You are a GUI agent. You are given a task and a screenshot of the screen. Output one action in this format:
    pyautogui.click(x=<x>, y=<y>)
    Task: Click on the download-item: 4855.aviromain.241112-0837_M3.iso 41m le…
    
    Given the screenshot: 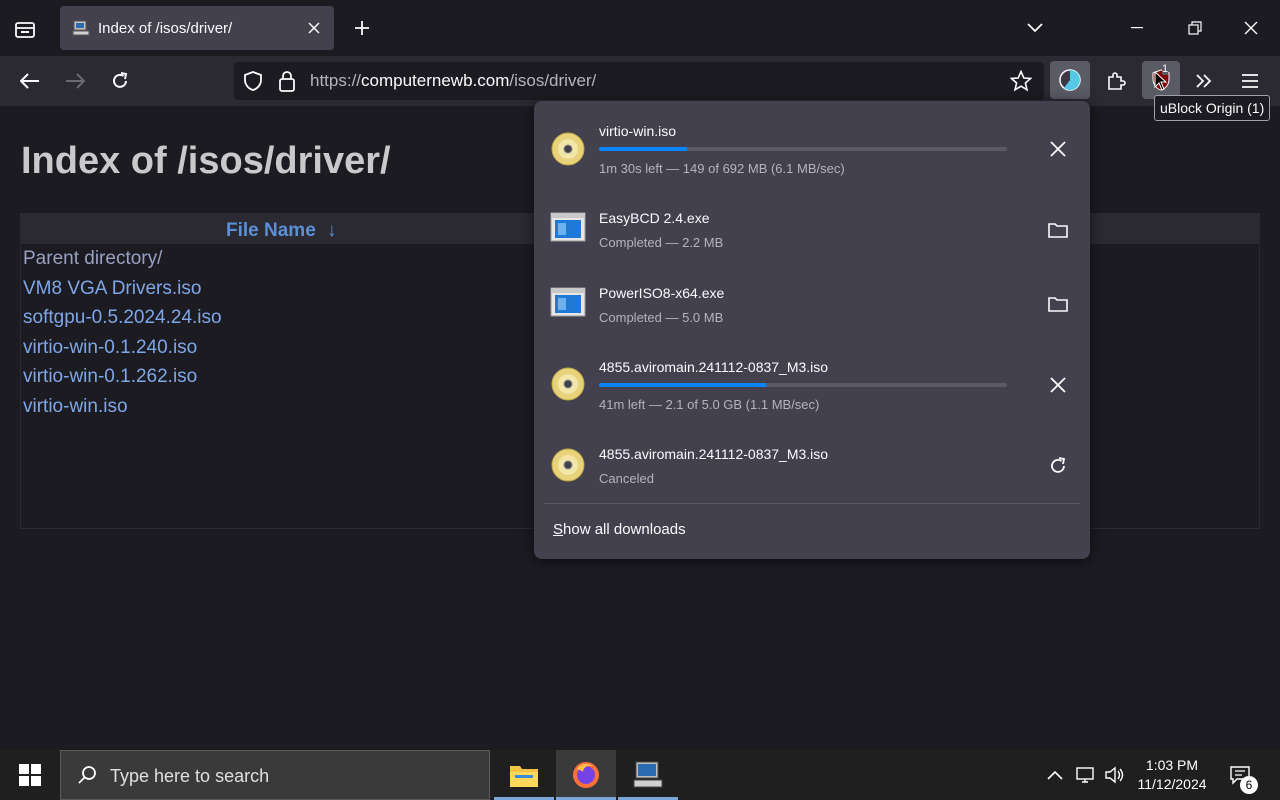 What is the action you would take?
    pyautogui.click(x=812, y=383)
    